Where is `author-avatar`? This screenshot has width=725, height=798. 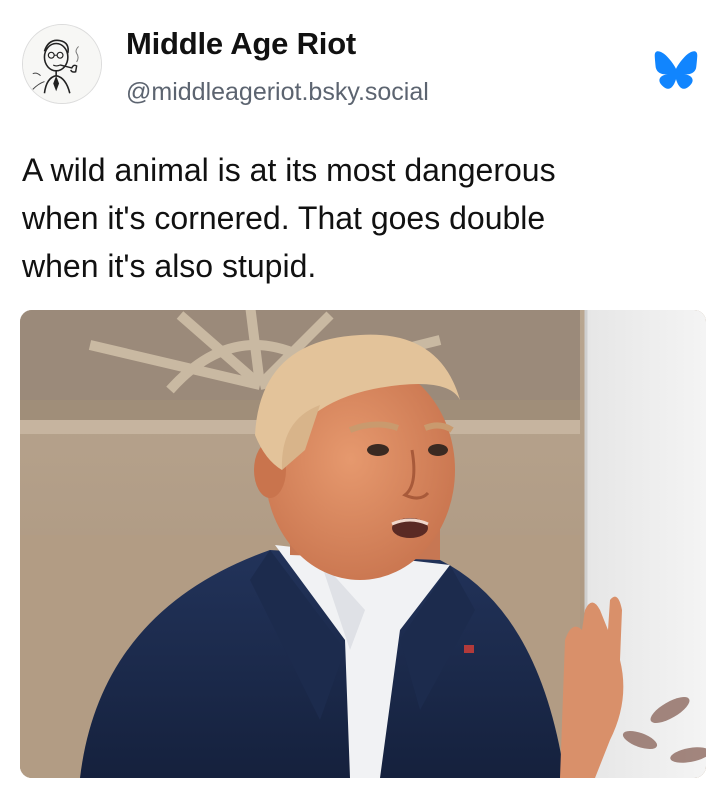
author-avatar is located at coordinates (62, 64).